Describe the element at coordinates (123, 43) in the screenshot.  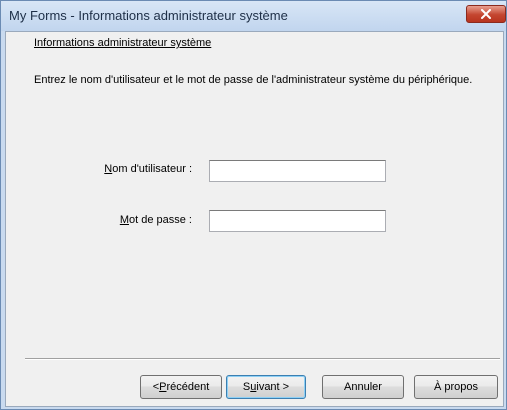
I see `section-heading: Informations administrateur système` at that location.